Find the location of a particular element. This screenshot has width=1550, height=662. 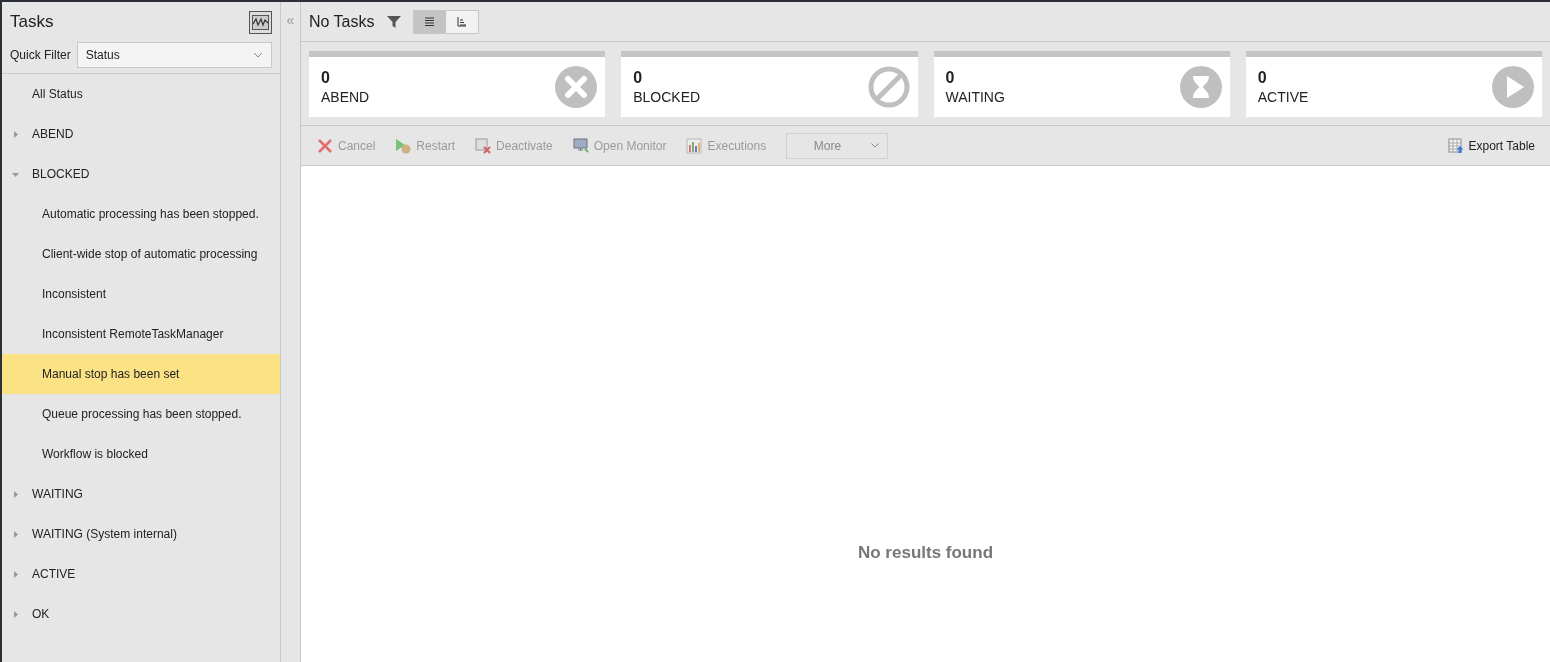

tree-item: WAITING is located at coordinates (141, 494).